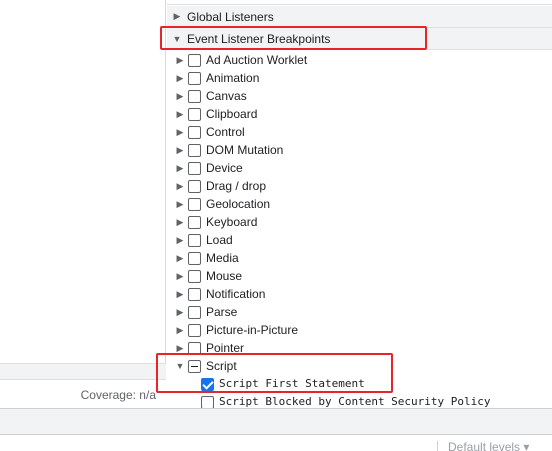  I want to click on category-dom-mutation: ▶ DOM Mutation, so click(359, 150).